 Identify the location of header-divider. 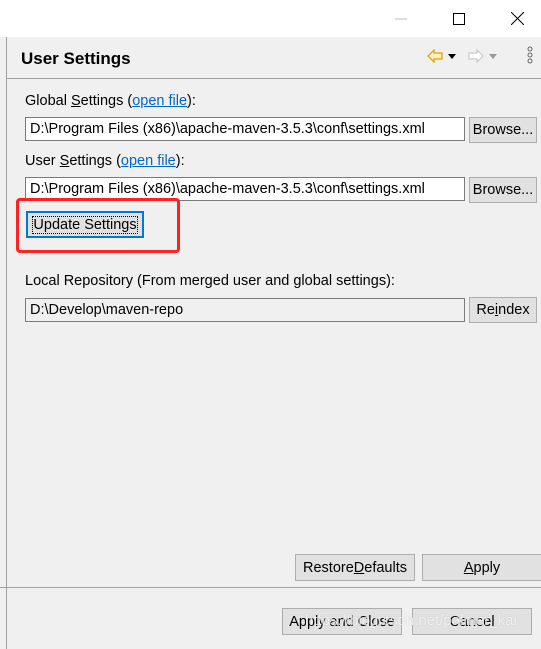
(274, 78).